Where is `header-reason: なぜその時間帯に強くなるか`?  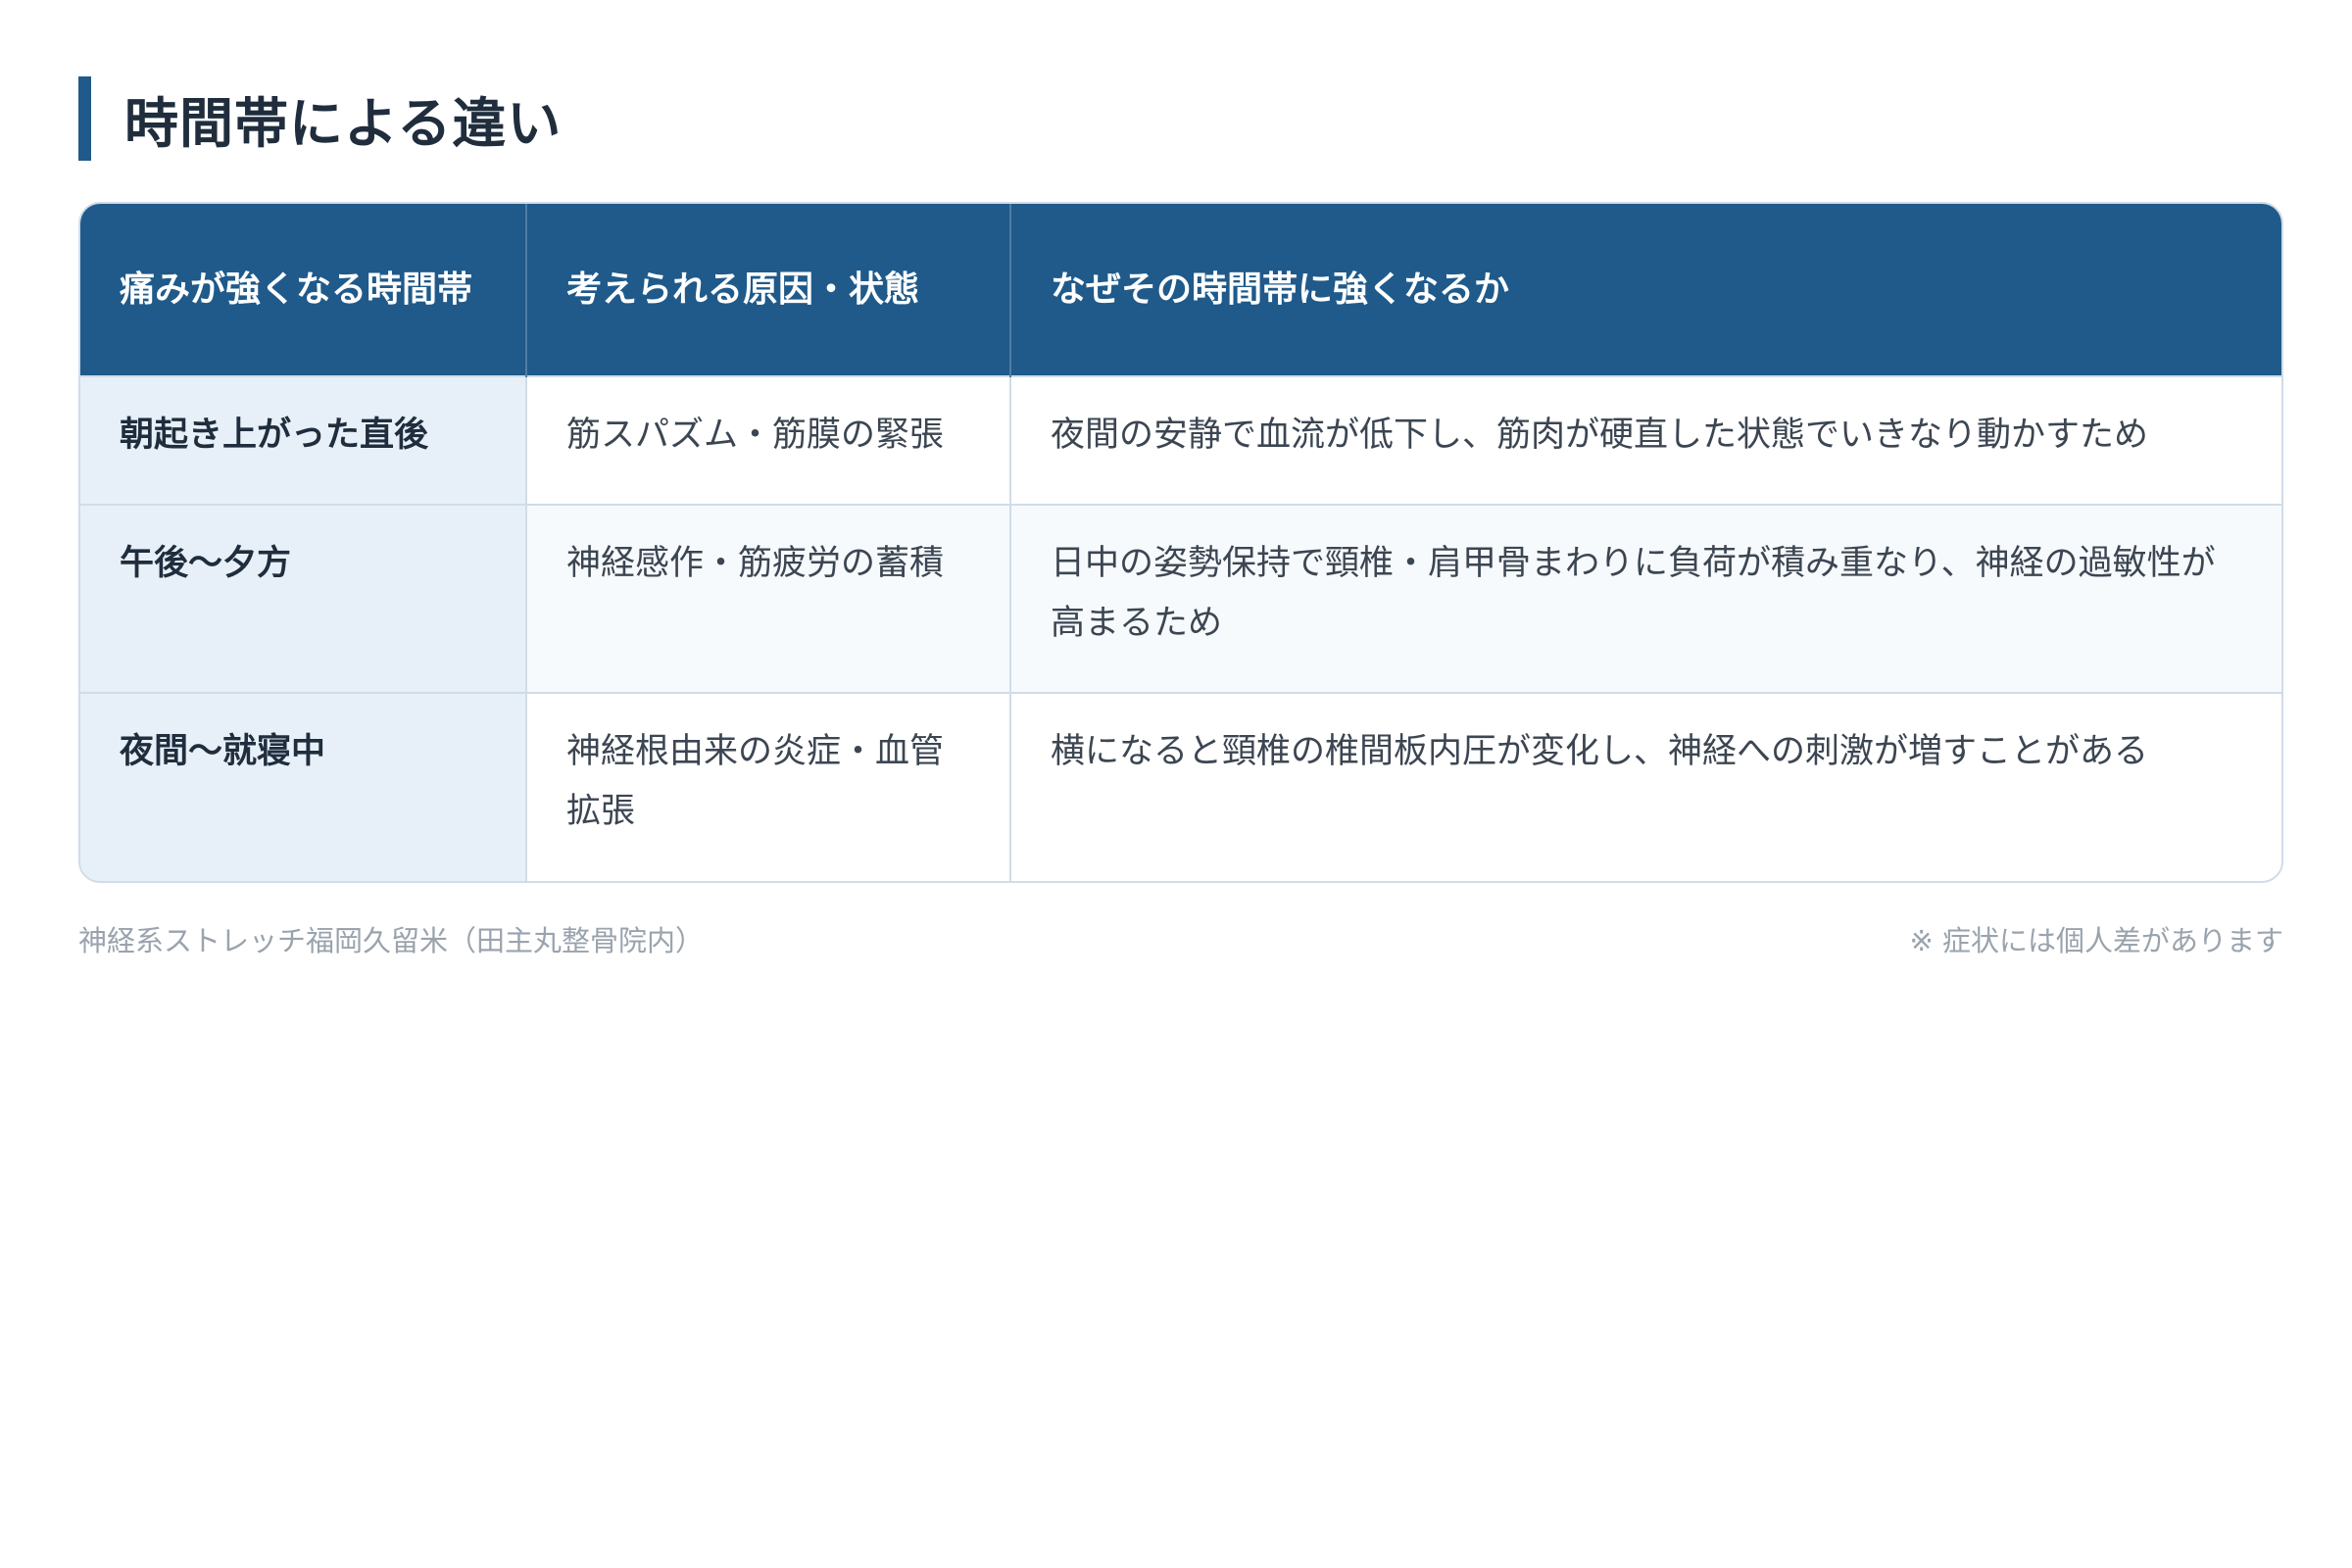
header-reason: なぜその時間帯に強くなるか is located at coordinates (1645, 290).